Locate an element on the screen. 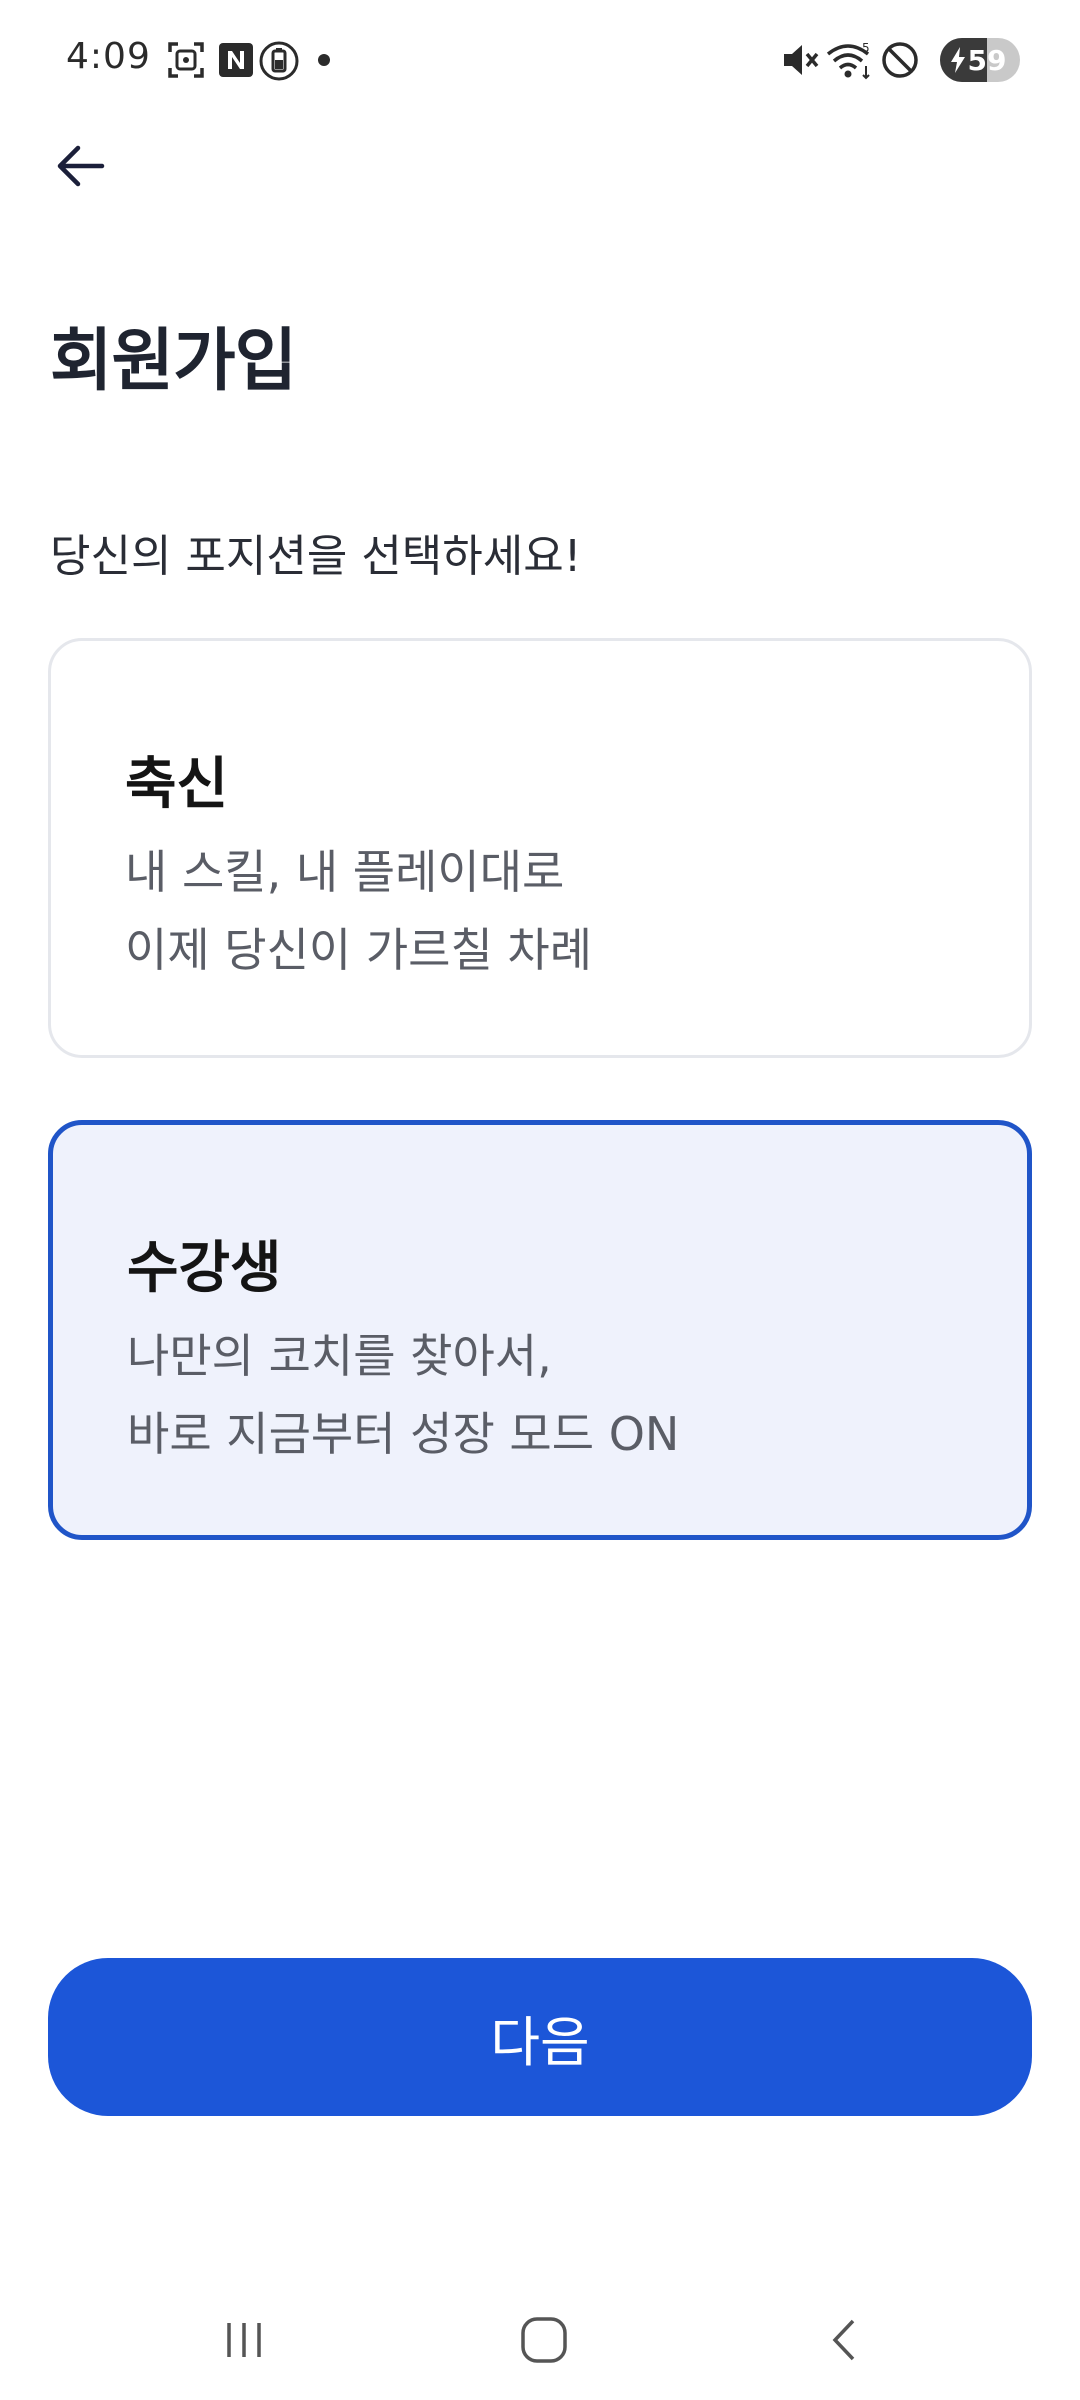 Image resolution: width=1080 pixels, height=2400 pixels. recent-apps-icon is located at coordinates (244, 2340).